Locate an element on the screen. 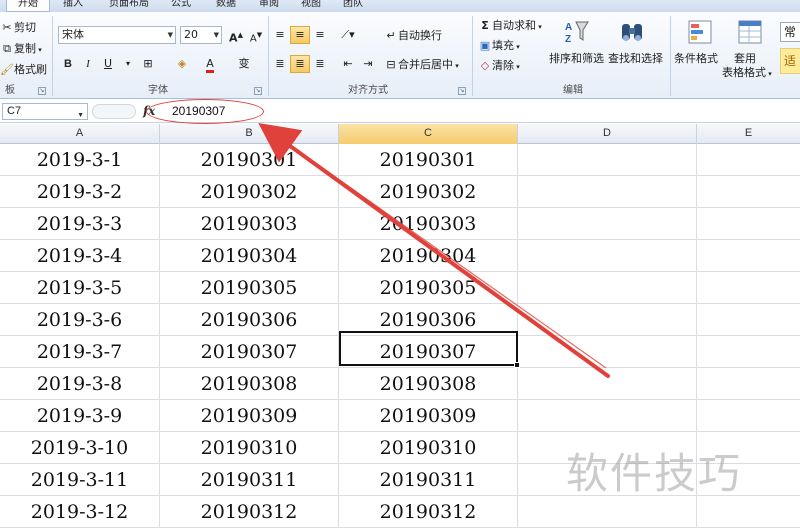 The width and height of the screenshot is (800, 532). cell-e2 is located at coordinates (748, 192).